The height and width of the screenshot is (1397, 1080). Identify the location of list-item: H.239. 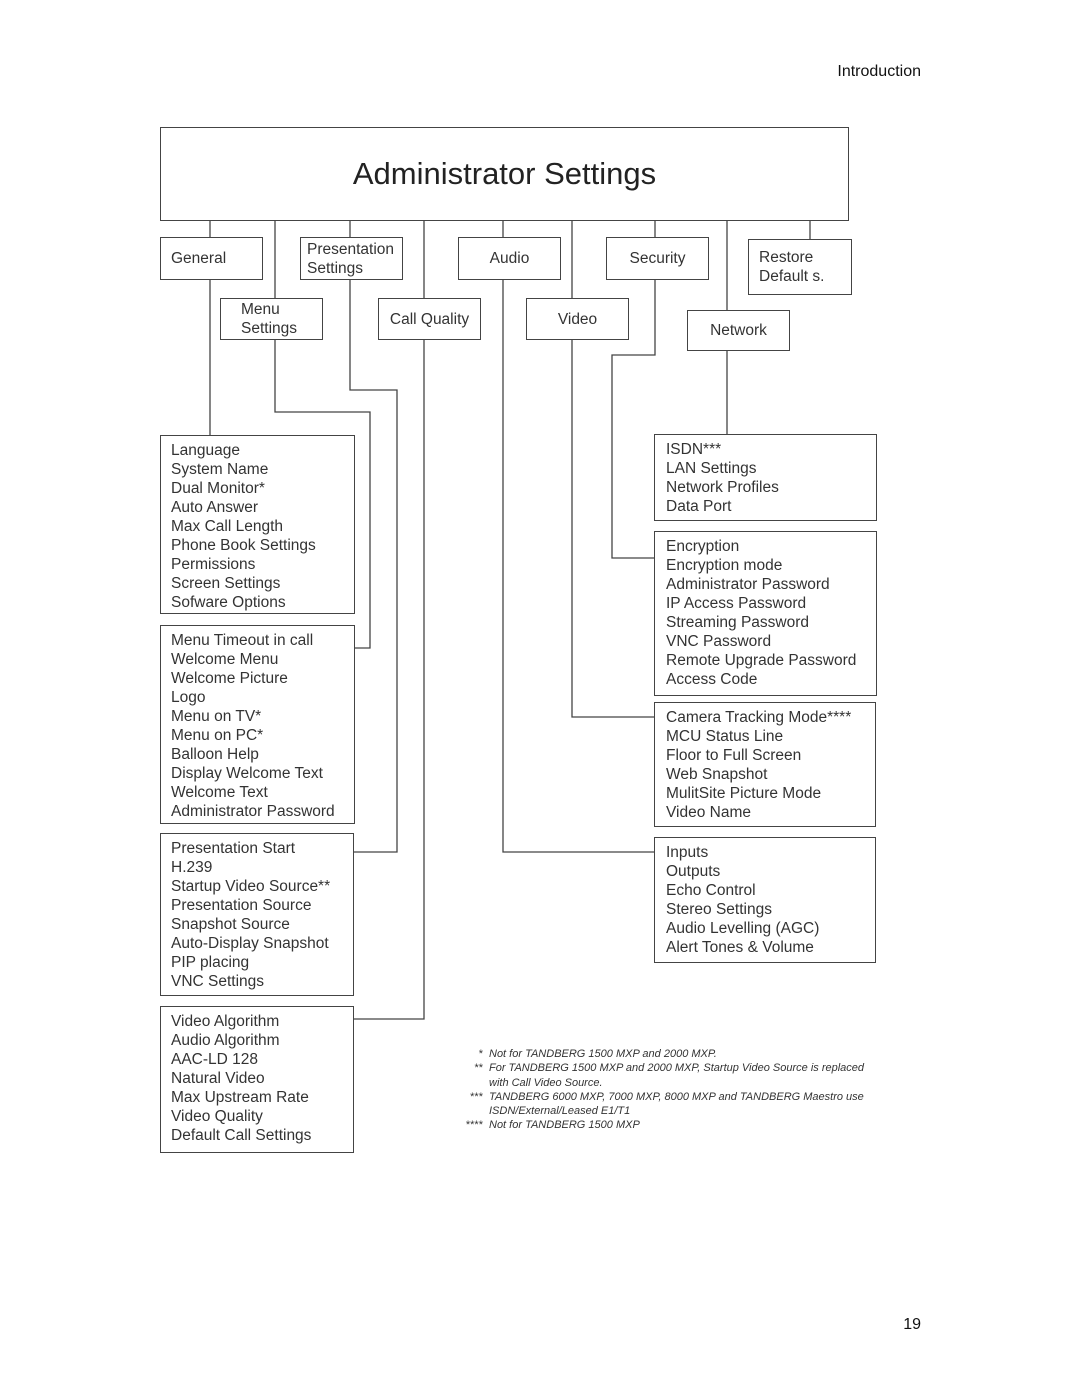
(192, 867).